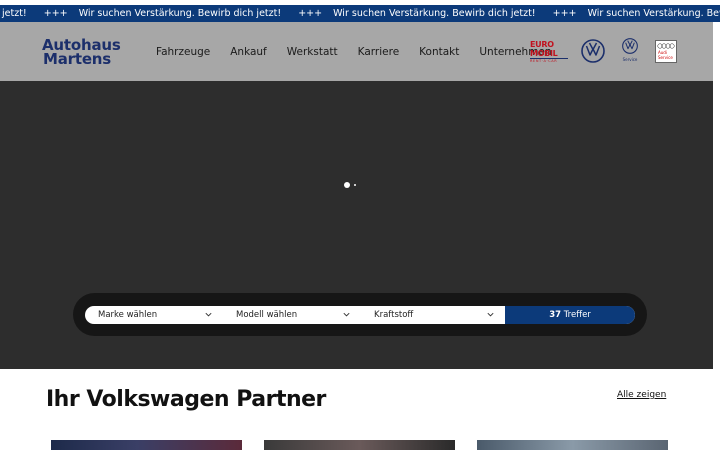  What do you see at coordinates (577, 315) in the screenshot?
I see `result-label: Treffer` at bounding box center [577, 315].